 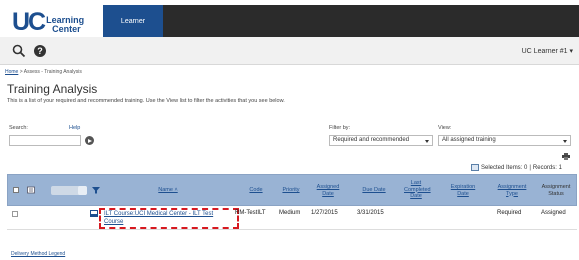 I want to click on breadcrumb-home: Home, so click(x=11, y=72).